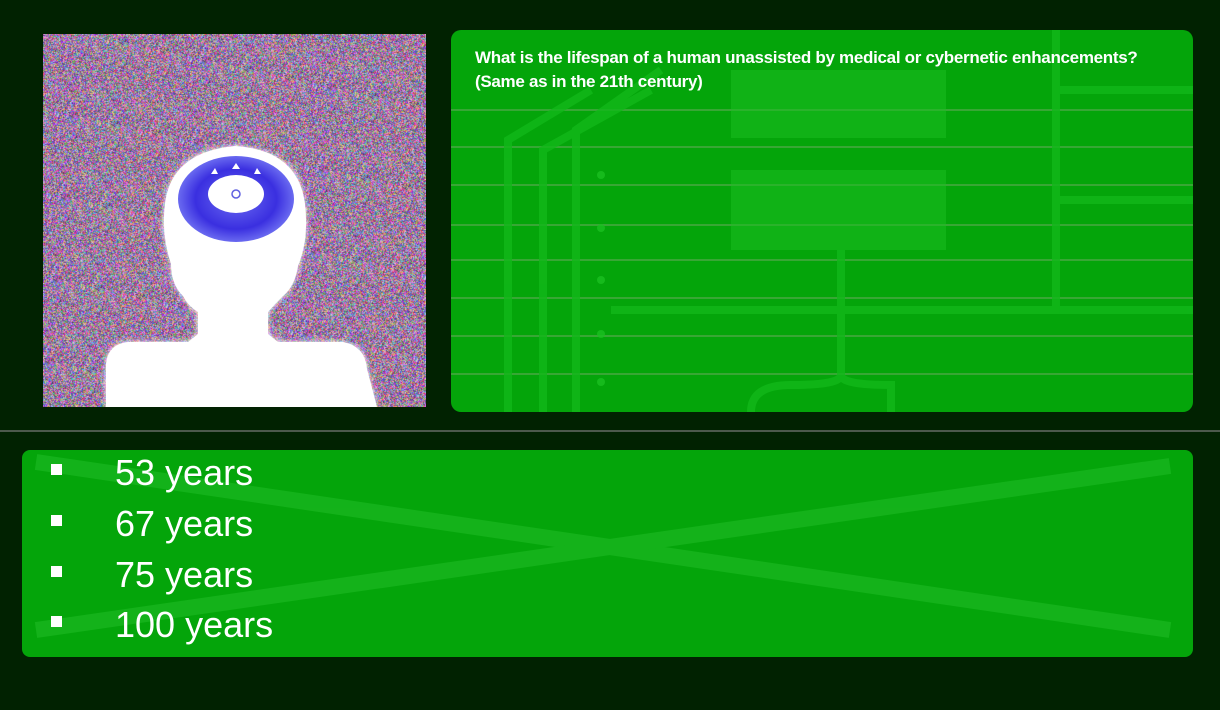 The height and width of the screenshot is (710, 1220). Describe the element at coordinates (184, 574) in the screenshot. I see `answer-label: 75 years` at that location.